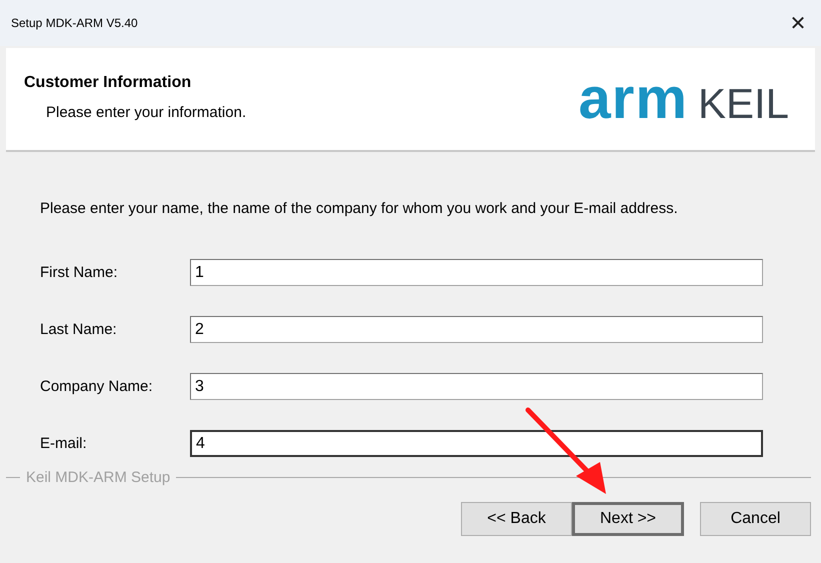  Describe the element at coordinates (79, 272) in the screenshot. I see `field-label: First Name:` at that location.